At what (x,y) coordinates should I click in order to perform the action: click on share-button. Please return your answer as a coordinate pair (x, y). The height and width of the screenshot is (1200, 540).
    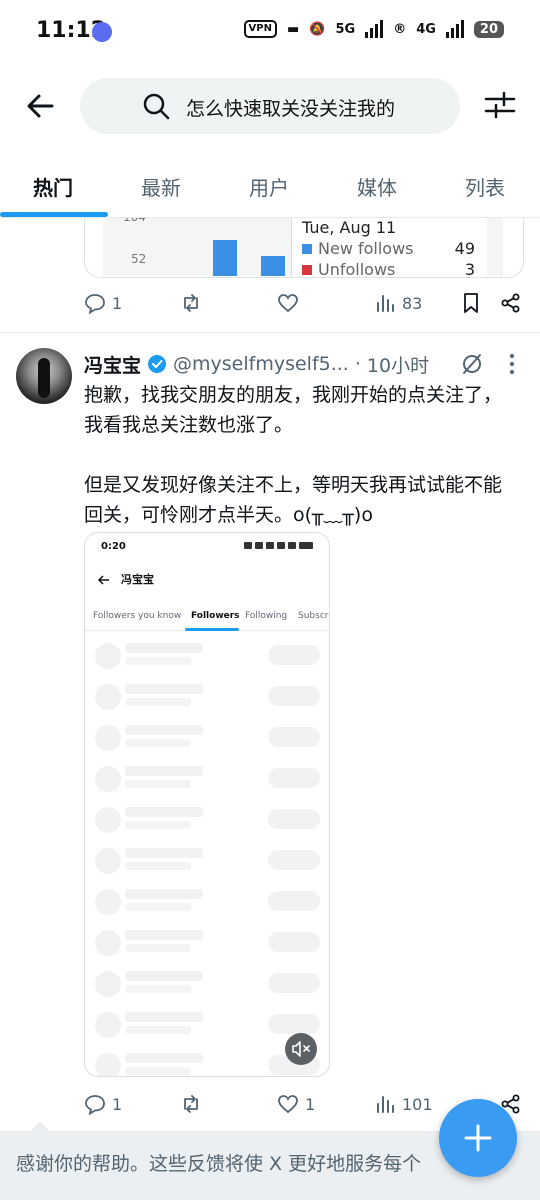
    Looking at the image, I should click on (511, 303).